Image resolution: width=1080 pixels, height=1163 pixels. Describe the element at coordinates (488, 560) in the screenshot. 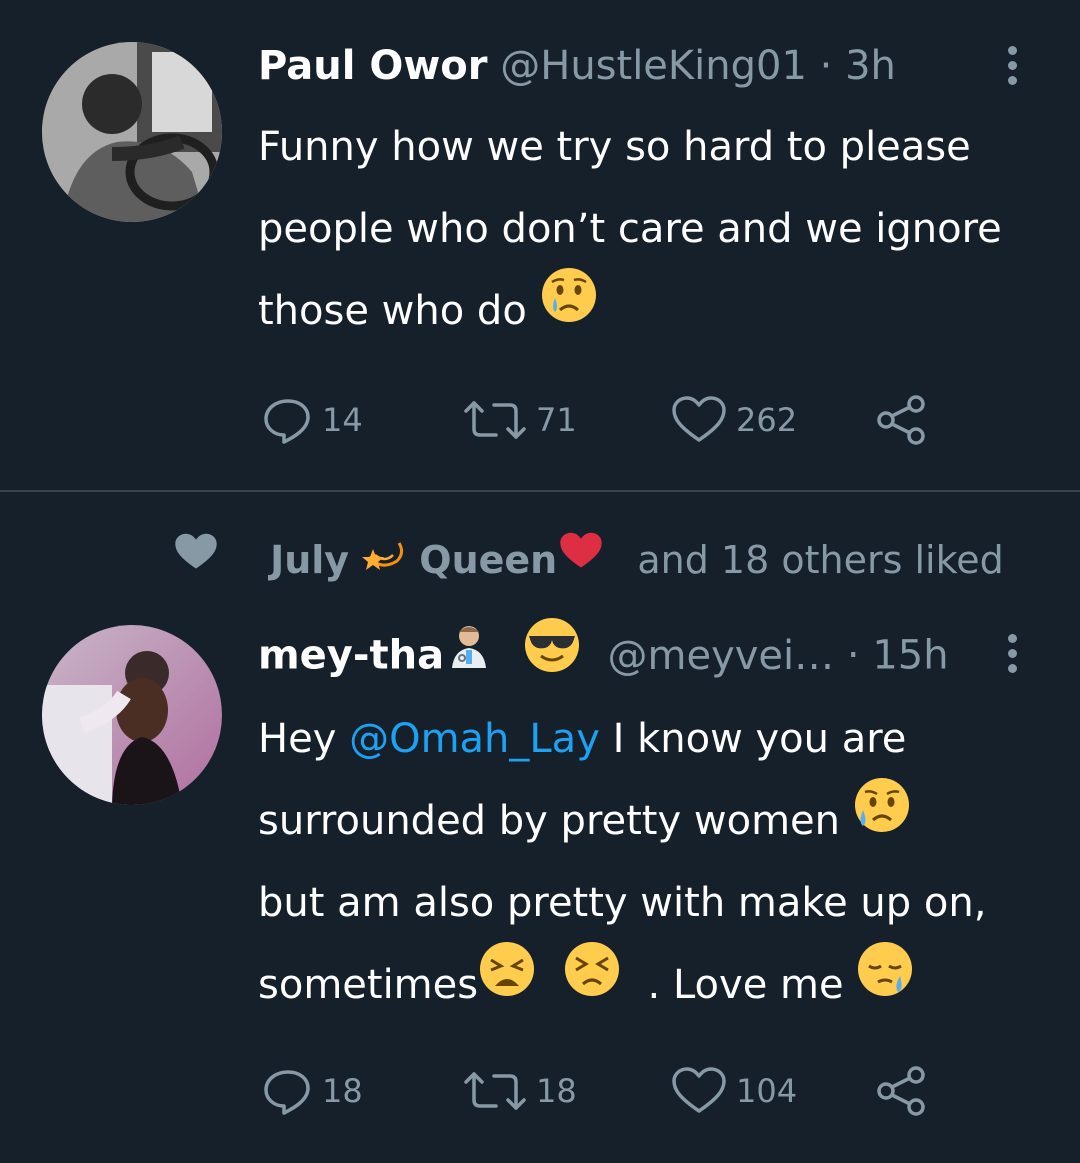

I see `liker-name: Queen` at that location.